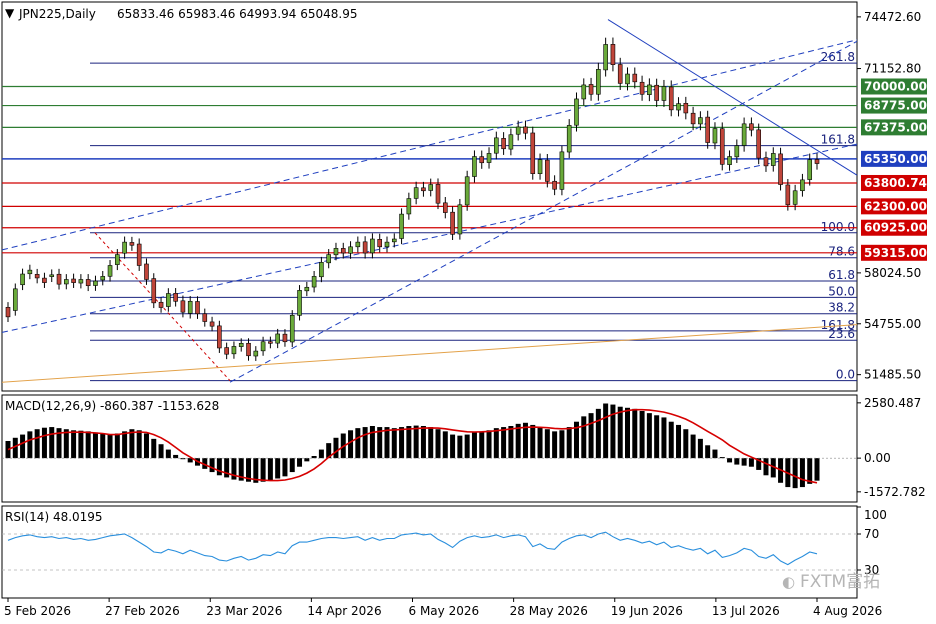 The image size is (936, 624). What do you see at coordinates (895, 106) in the screenshot?
I see `price-tag-label: 68775.00` at bounding box center [895, 106].